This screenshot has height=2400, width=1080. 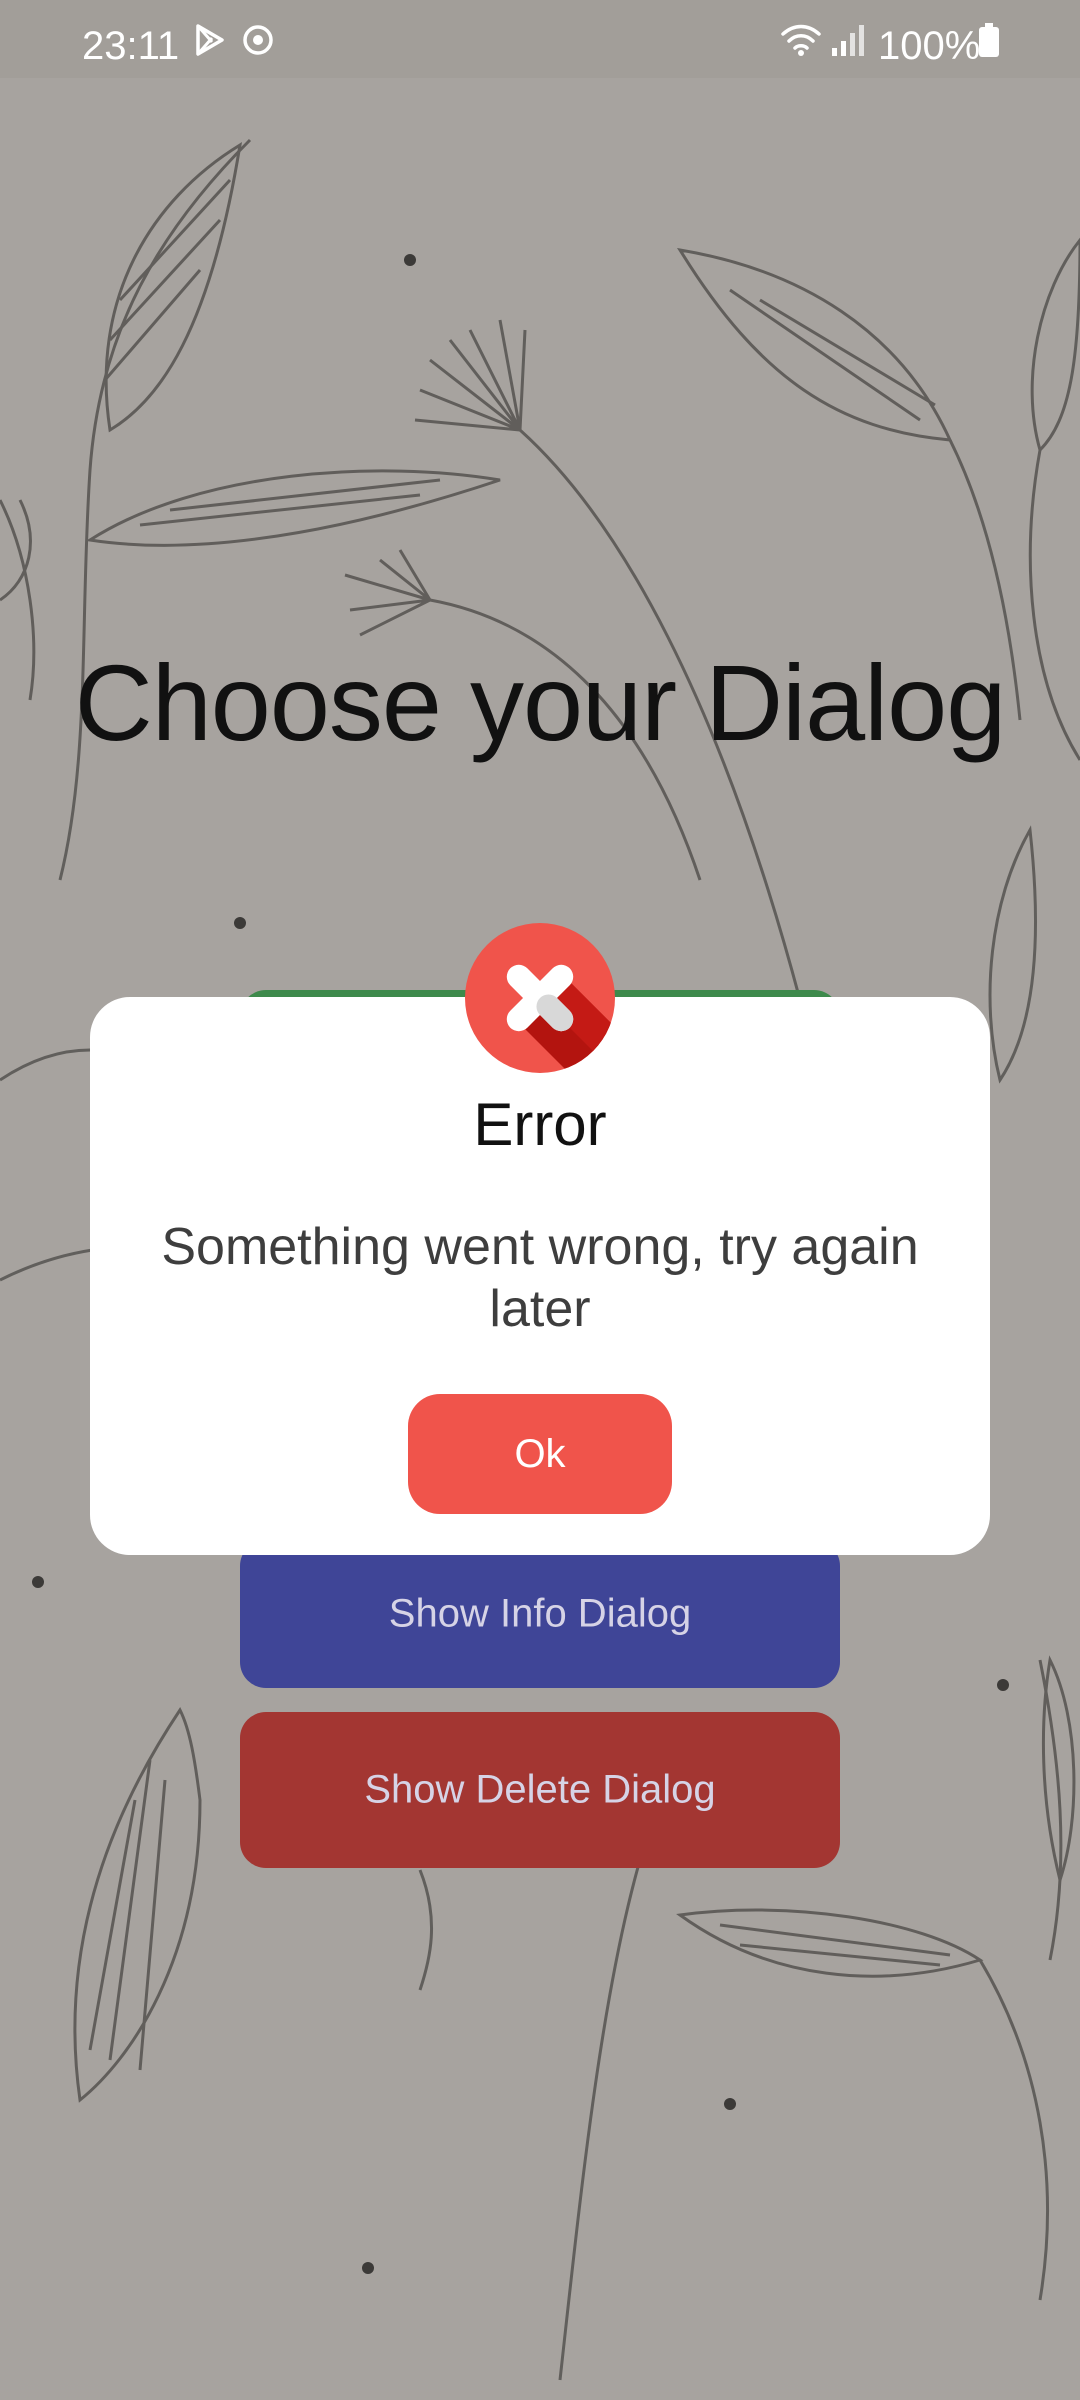 What do you see at coordinates (258, 40) in the screenshot?
I see `sync-icon` at bounding box center [258, 40].